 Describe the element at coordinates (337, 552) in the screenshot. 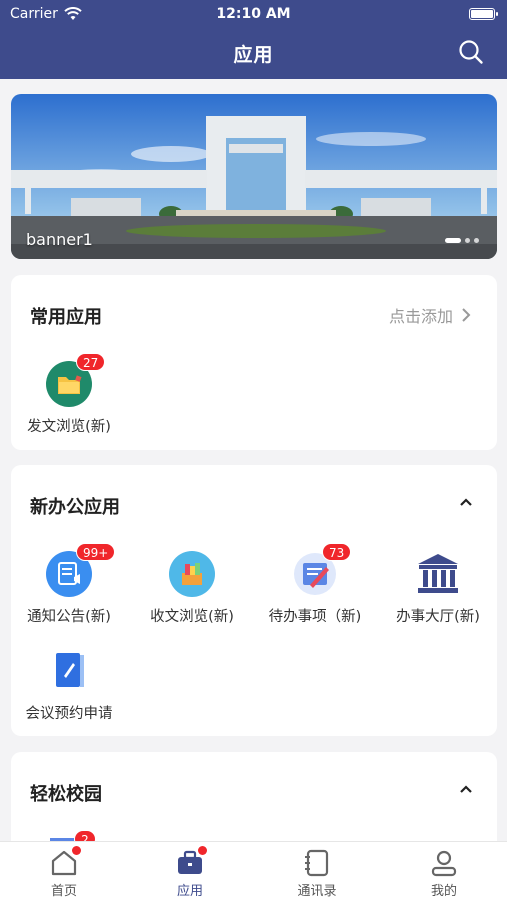

I see `notification-badge: 73` at that location.